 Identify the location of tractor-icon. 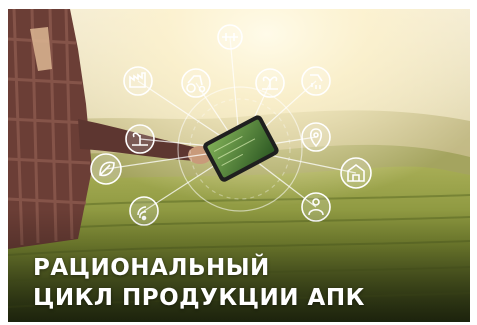
(196, 83).